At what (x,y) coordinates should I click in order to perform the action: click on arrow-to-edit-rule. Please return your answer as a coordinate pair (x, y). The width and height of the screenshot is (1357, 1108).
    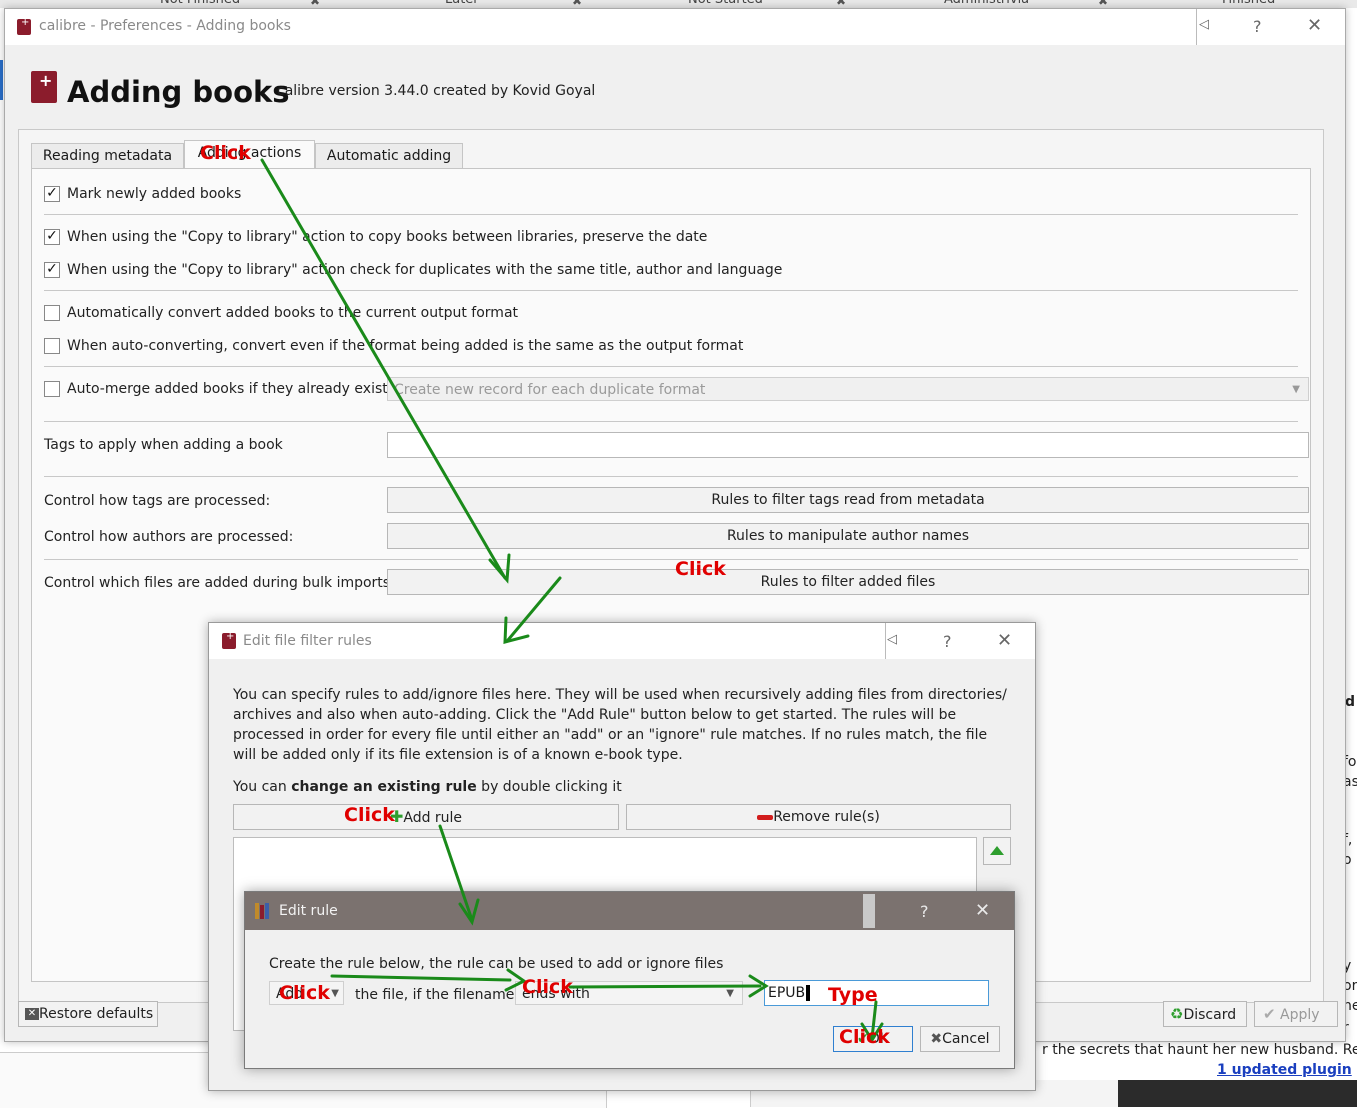
    Looking at the image, I should click on (456, 873).